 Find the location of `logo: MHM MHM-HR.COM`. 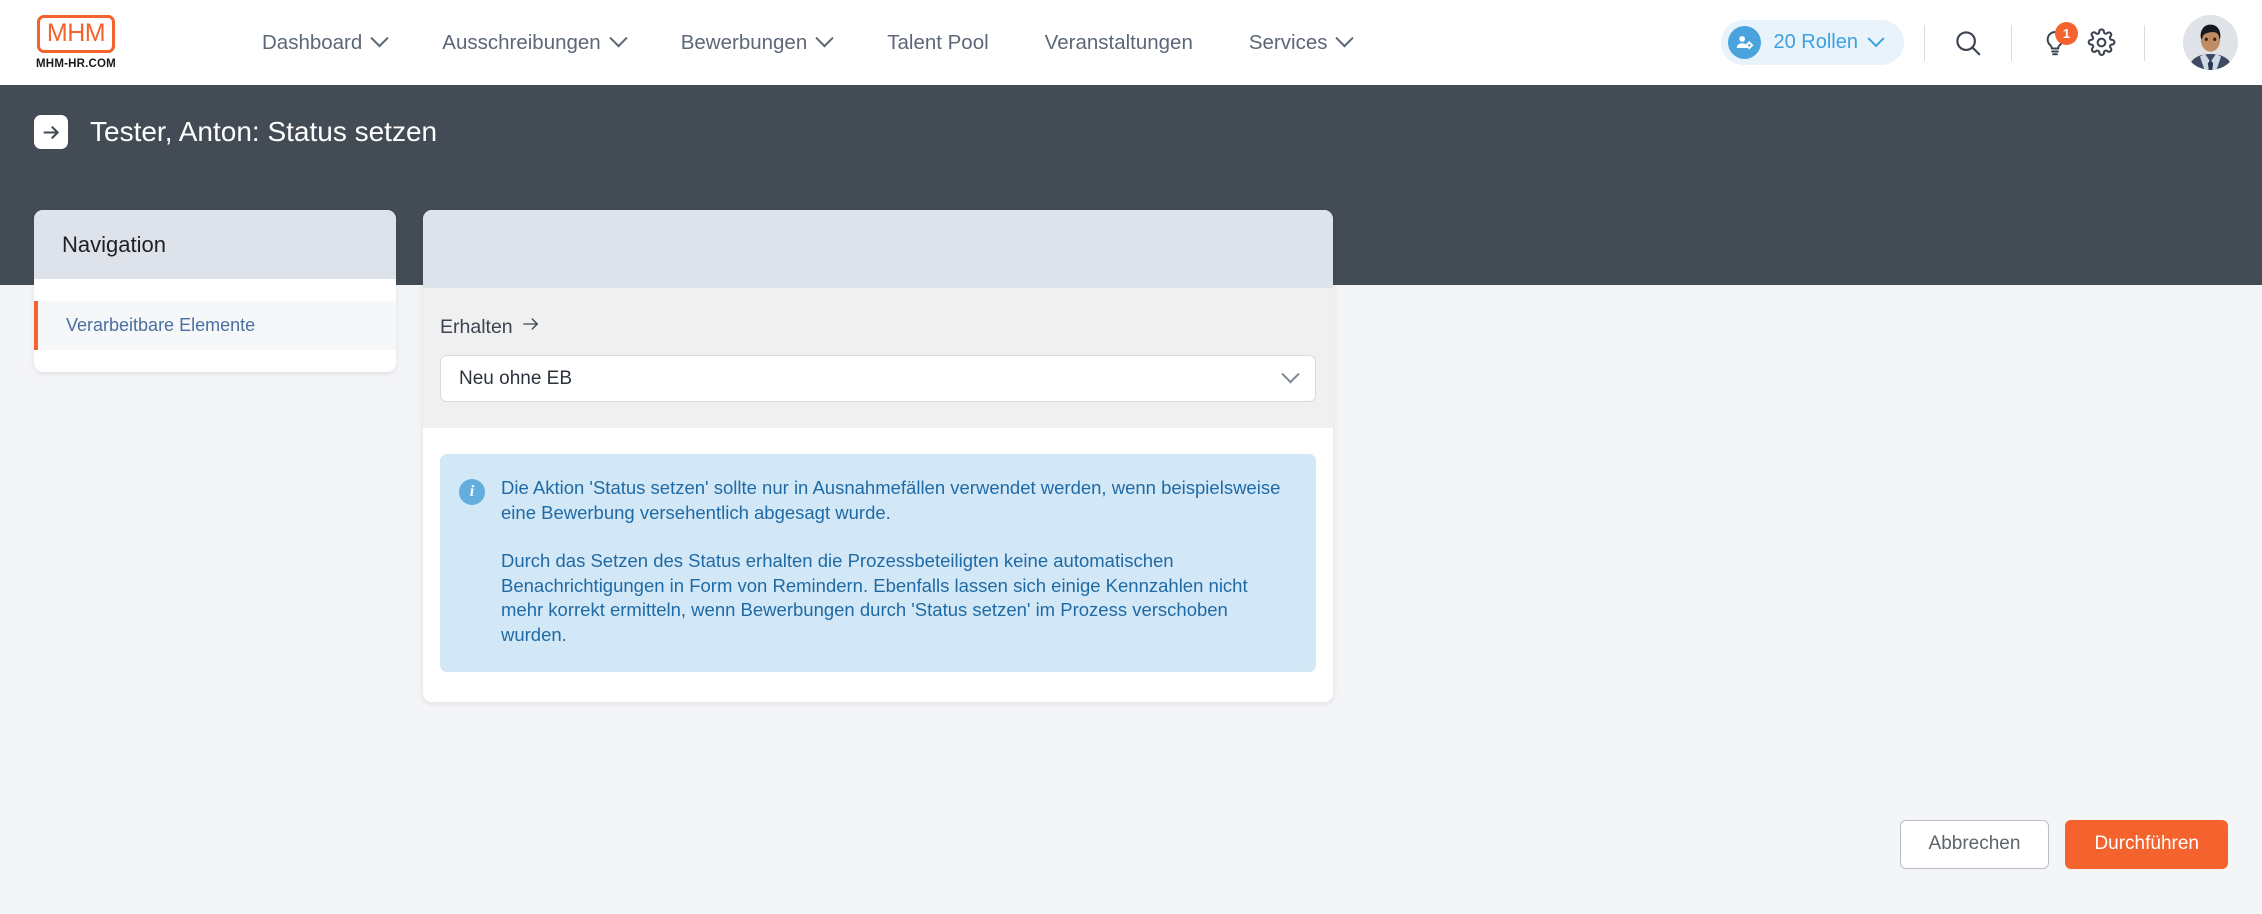

logo: MHM MHM-HR.COM is located at coordinates (76, 42).